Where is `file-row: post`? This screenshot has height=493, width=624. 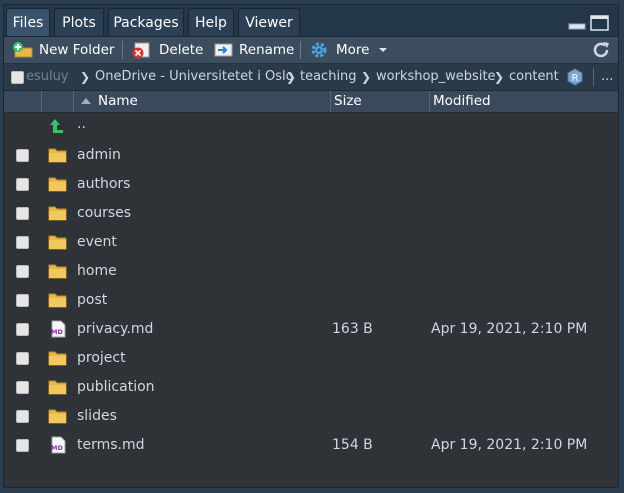 file-row: post is located at coordinates (311, 300).